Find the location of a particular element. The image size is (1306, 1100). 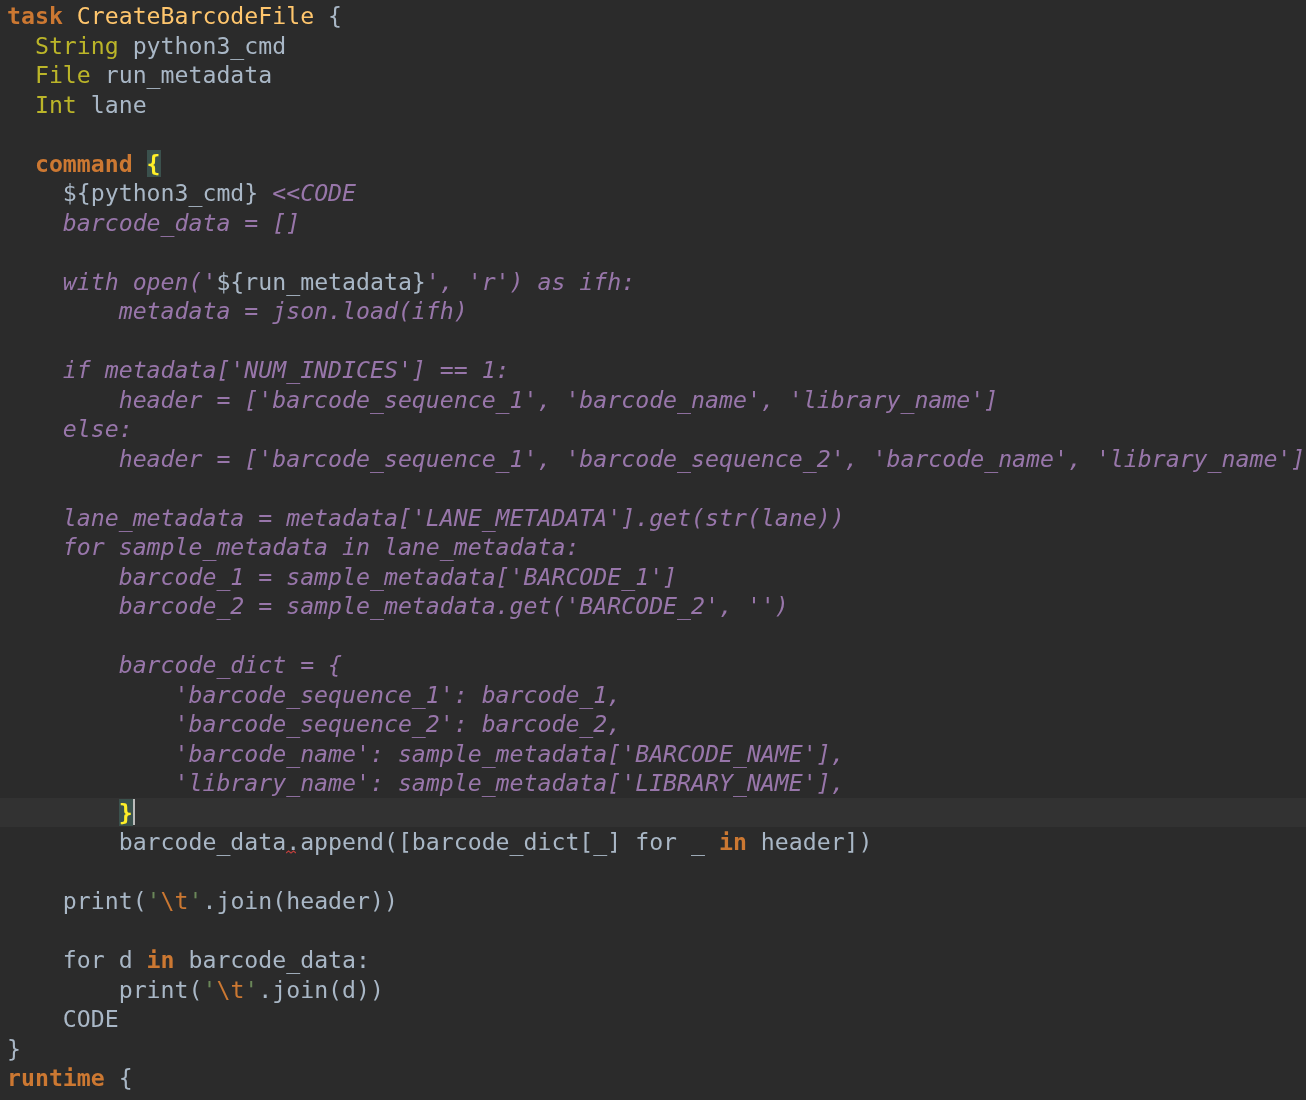

code-line: barcode_data.append([barcode_dict[_] for _ in header]) is located at coordinates (495, 842).